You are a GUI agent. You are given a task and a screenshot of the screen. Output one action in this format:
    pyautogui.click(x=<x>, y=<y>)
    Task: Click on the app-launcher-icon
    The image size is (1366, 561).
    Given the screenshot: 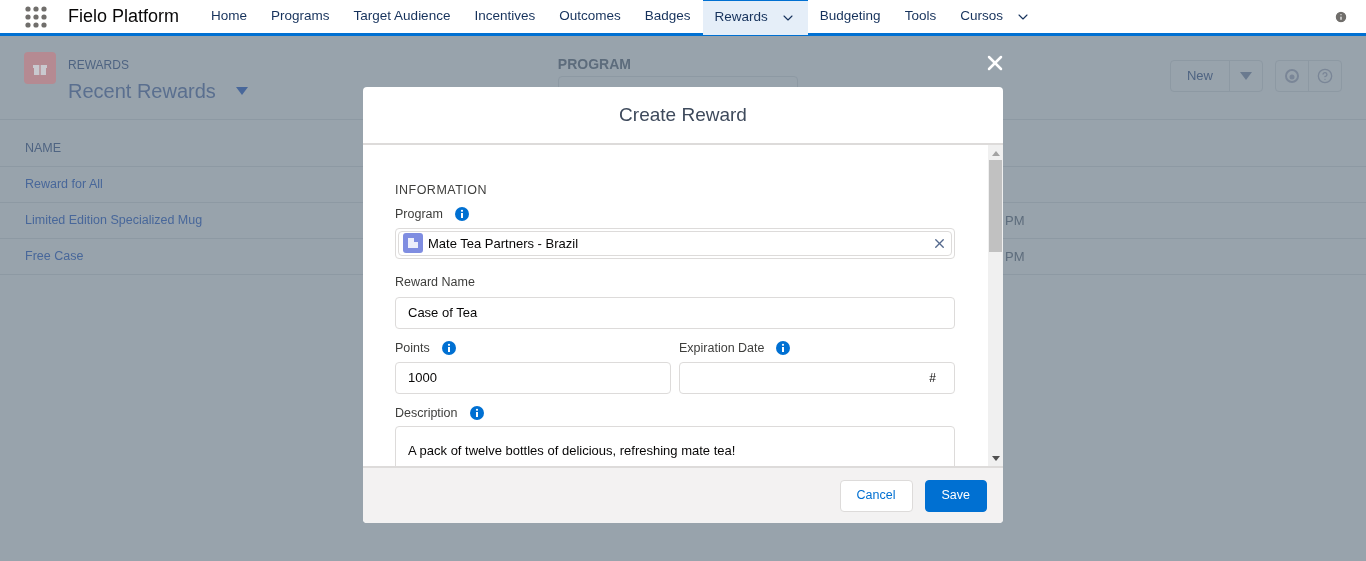 What is the action you would take?
    pyautogui.click(x=36, y=16)
    